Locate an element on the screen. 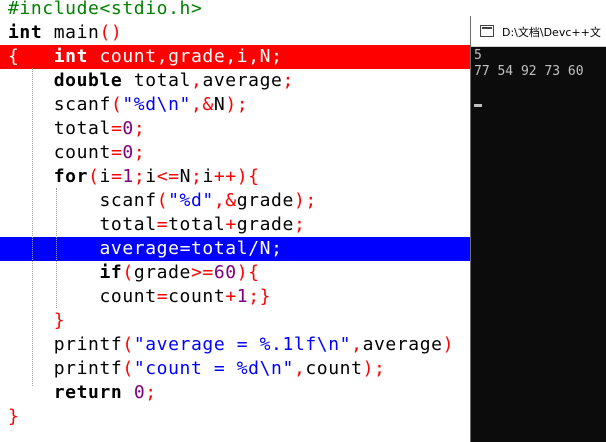 Image resolution: width=606 pixels, height=442 pixels. console-title: D:\文档\Devc++文 is located at coordinates (551, 32).